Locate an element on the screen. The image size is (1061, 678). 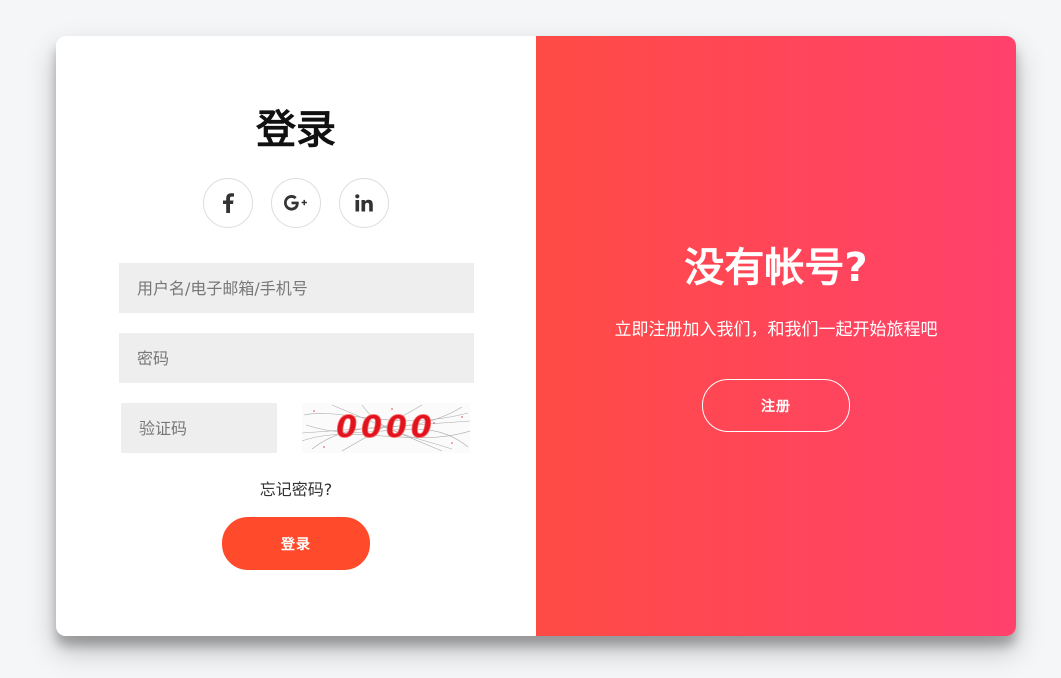
linkedin-button is located at coordinates (364, 203).